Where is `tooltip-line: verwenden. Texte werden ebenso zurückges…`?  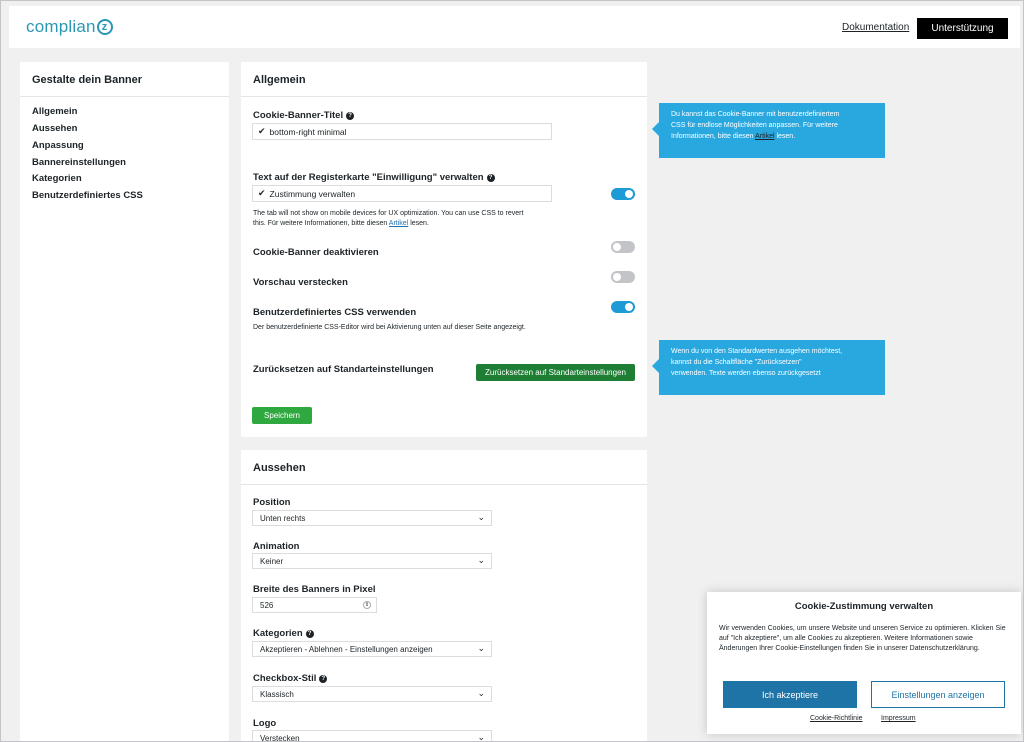
tooltip-line: verwenden. Texte werden ebenso zurückges… is located at coordinates (746, 373).